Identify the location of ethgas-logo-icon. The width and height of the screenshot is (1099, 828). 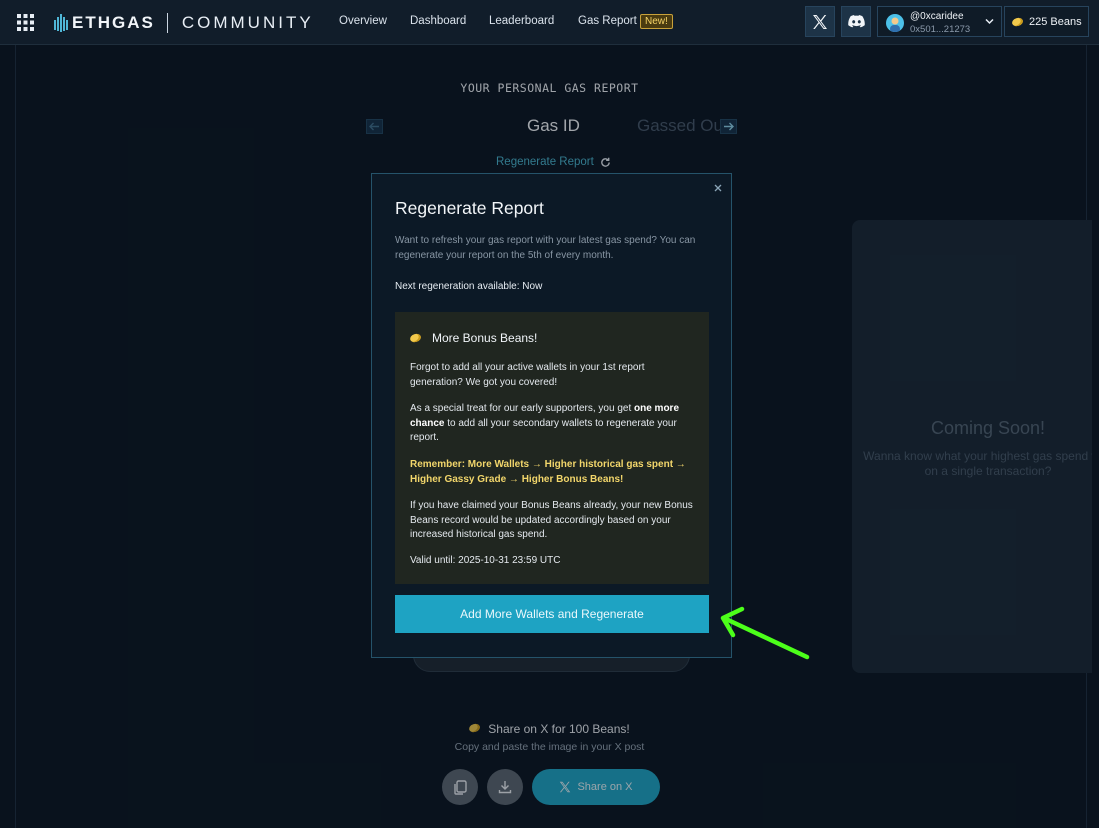
(61, 23).